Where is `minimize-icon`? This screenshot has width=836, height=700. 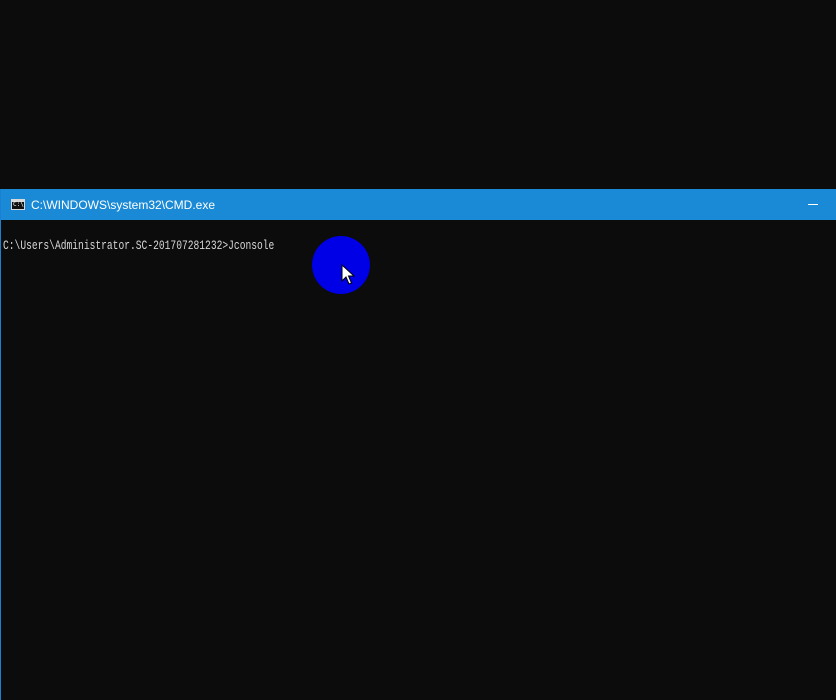
minimize-icon is located at coordinates (813, 204).